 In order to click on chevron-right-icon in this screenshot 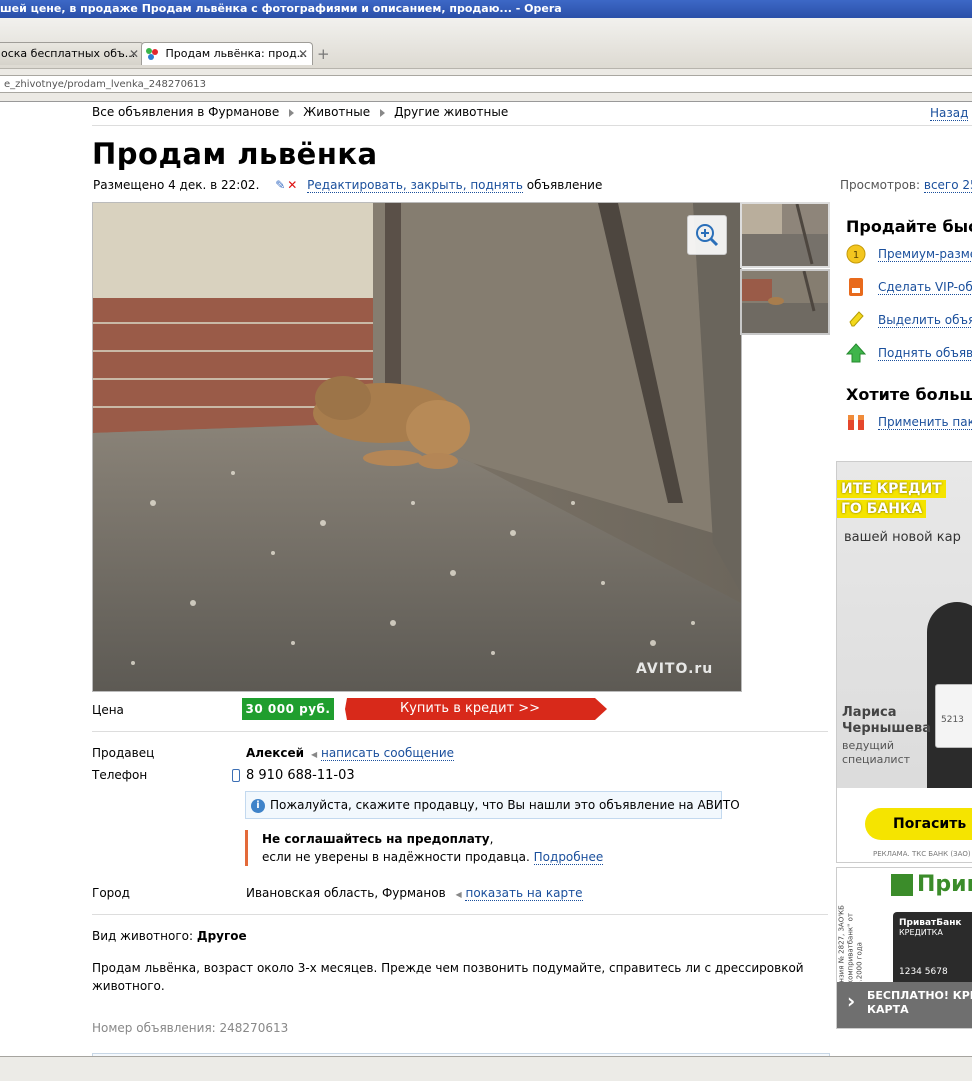, I will do `click(383, 112)`.